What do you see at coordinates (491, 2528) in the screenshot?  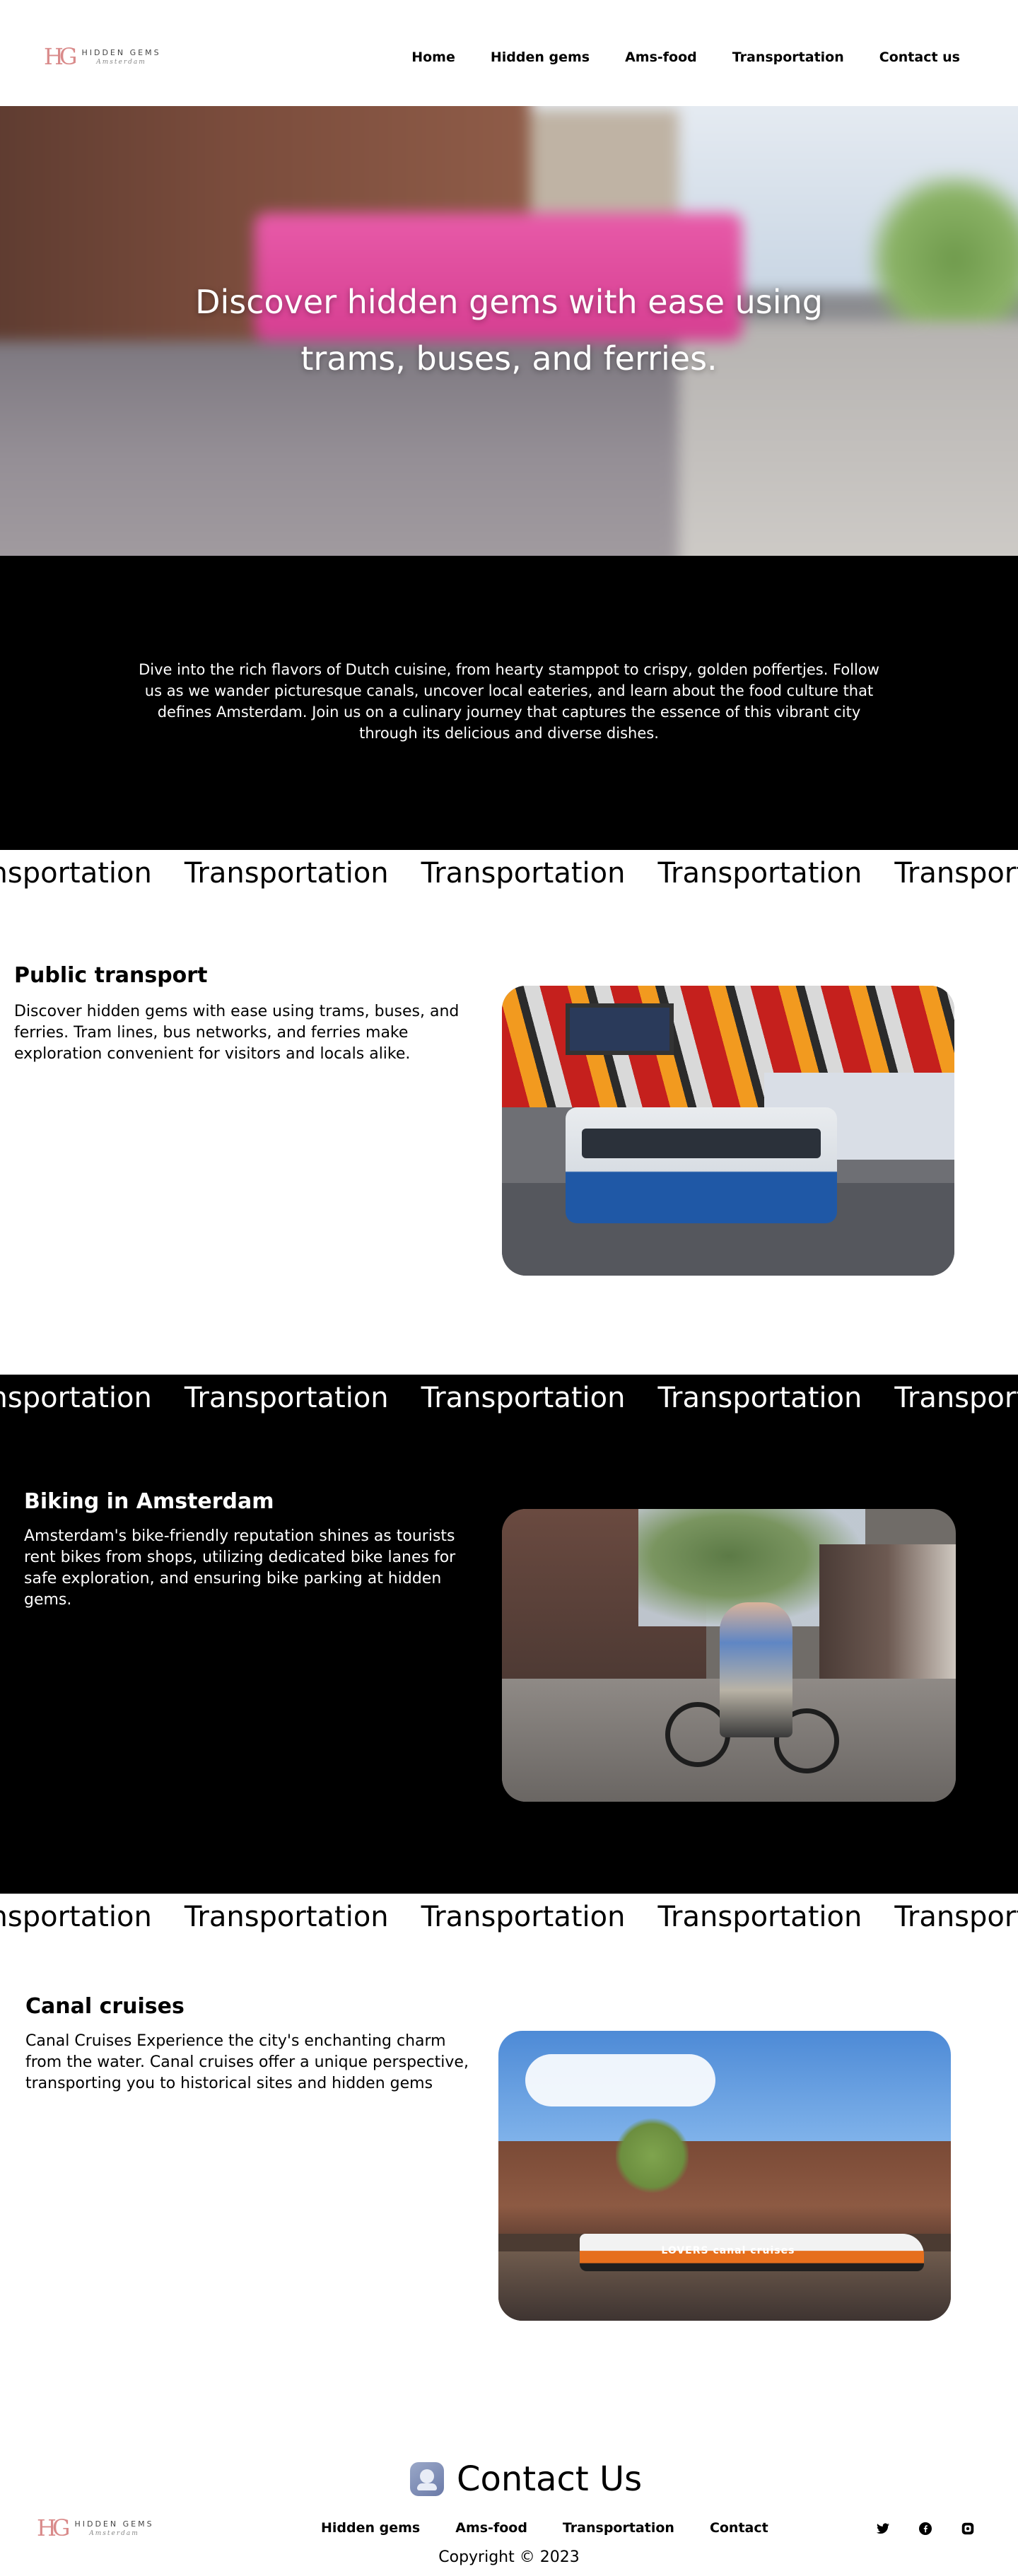 I see `footer-link-ams-food: Ams-food` at bounding box center [491, 2528].